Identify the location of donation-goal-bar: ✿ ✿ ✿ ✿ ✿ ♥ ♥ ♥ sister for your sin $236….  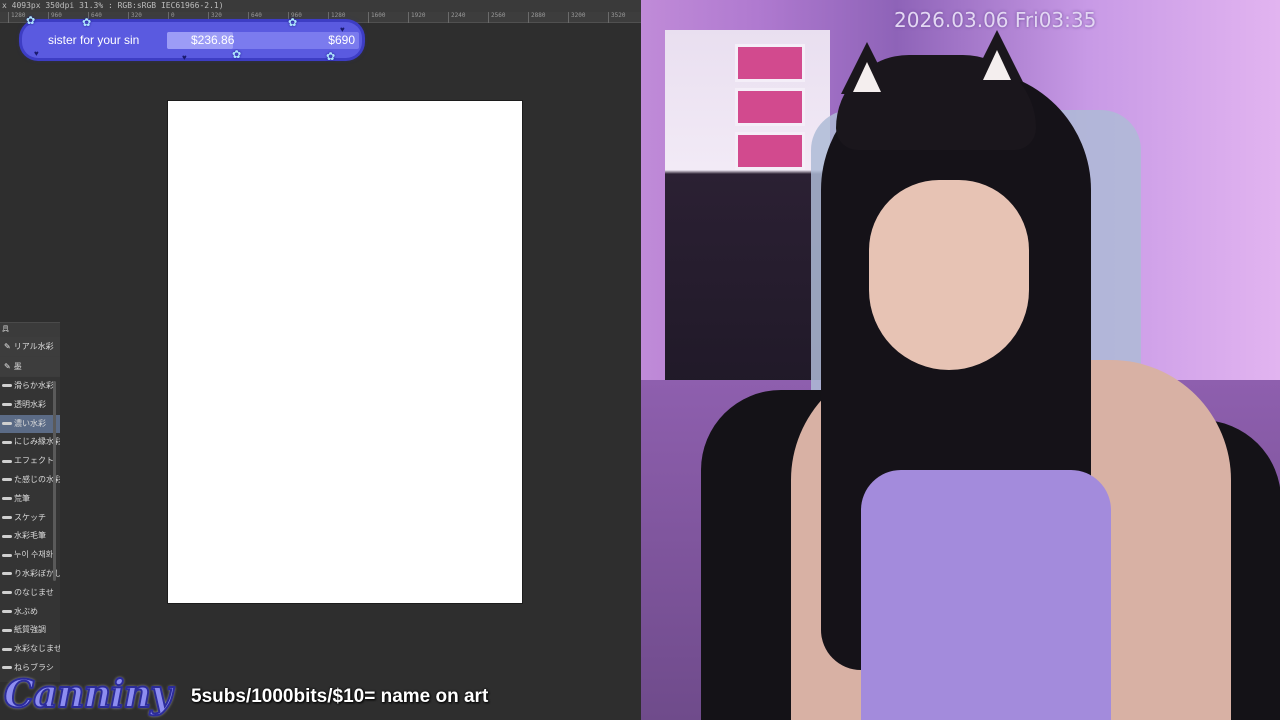
(192, 39).